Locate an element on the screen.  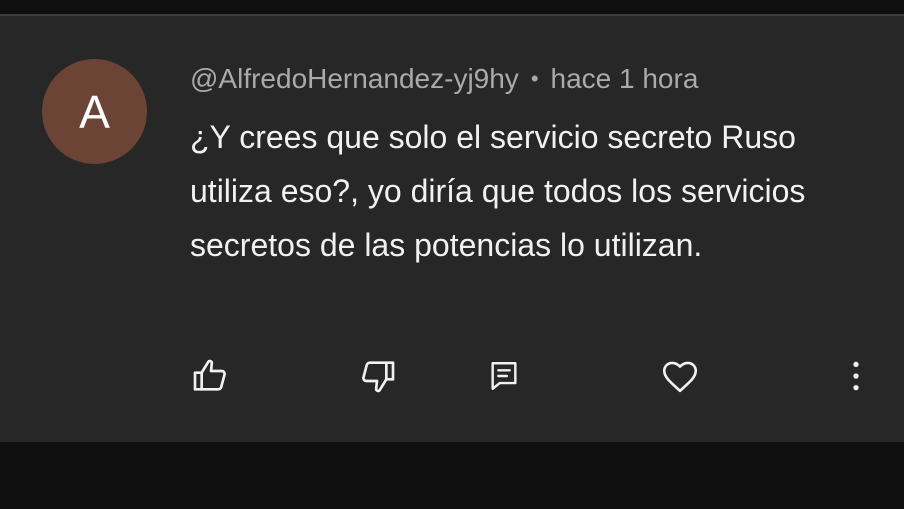
dislike-button is located at coordinates (378, 376).